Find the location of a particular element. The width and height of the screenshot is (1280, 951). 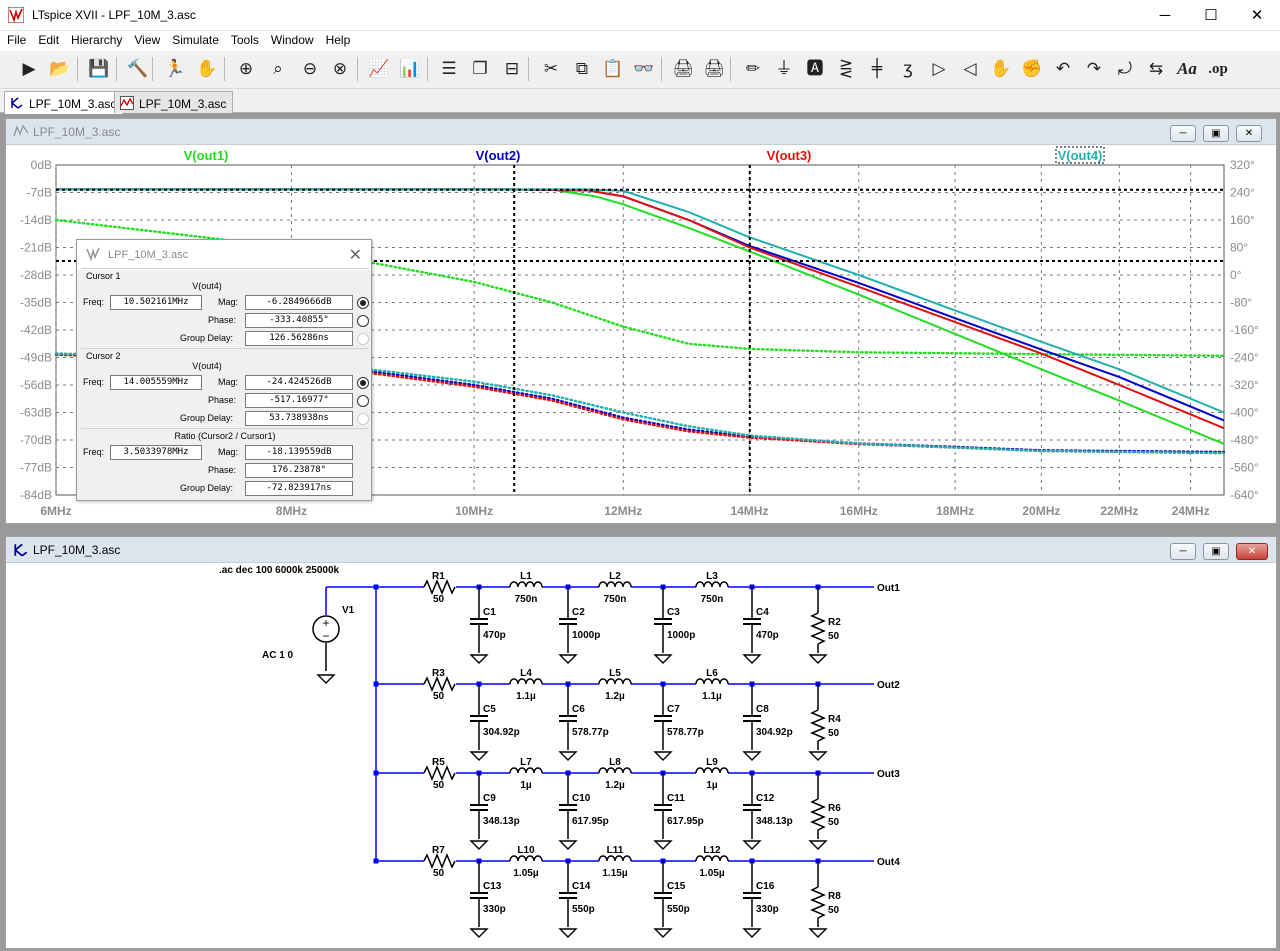

minimize-button: ─ is located at coordinates (1165, 15).